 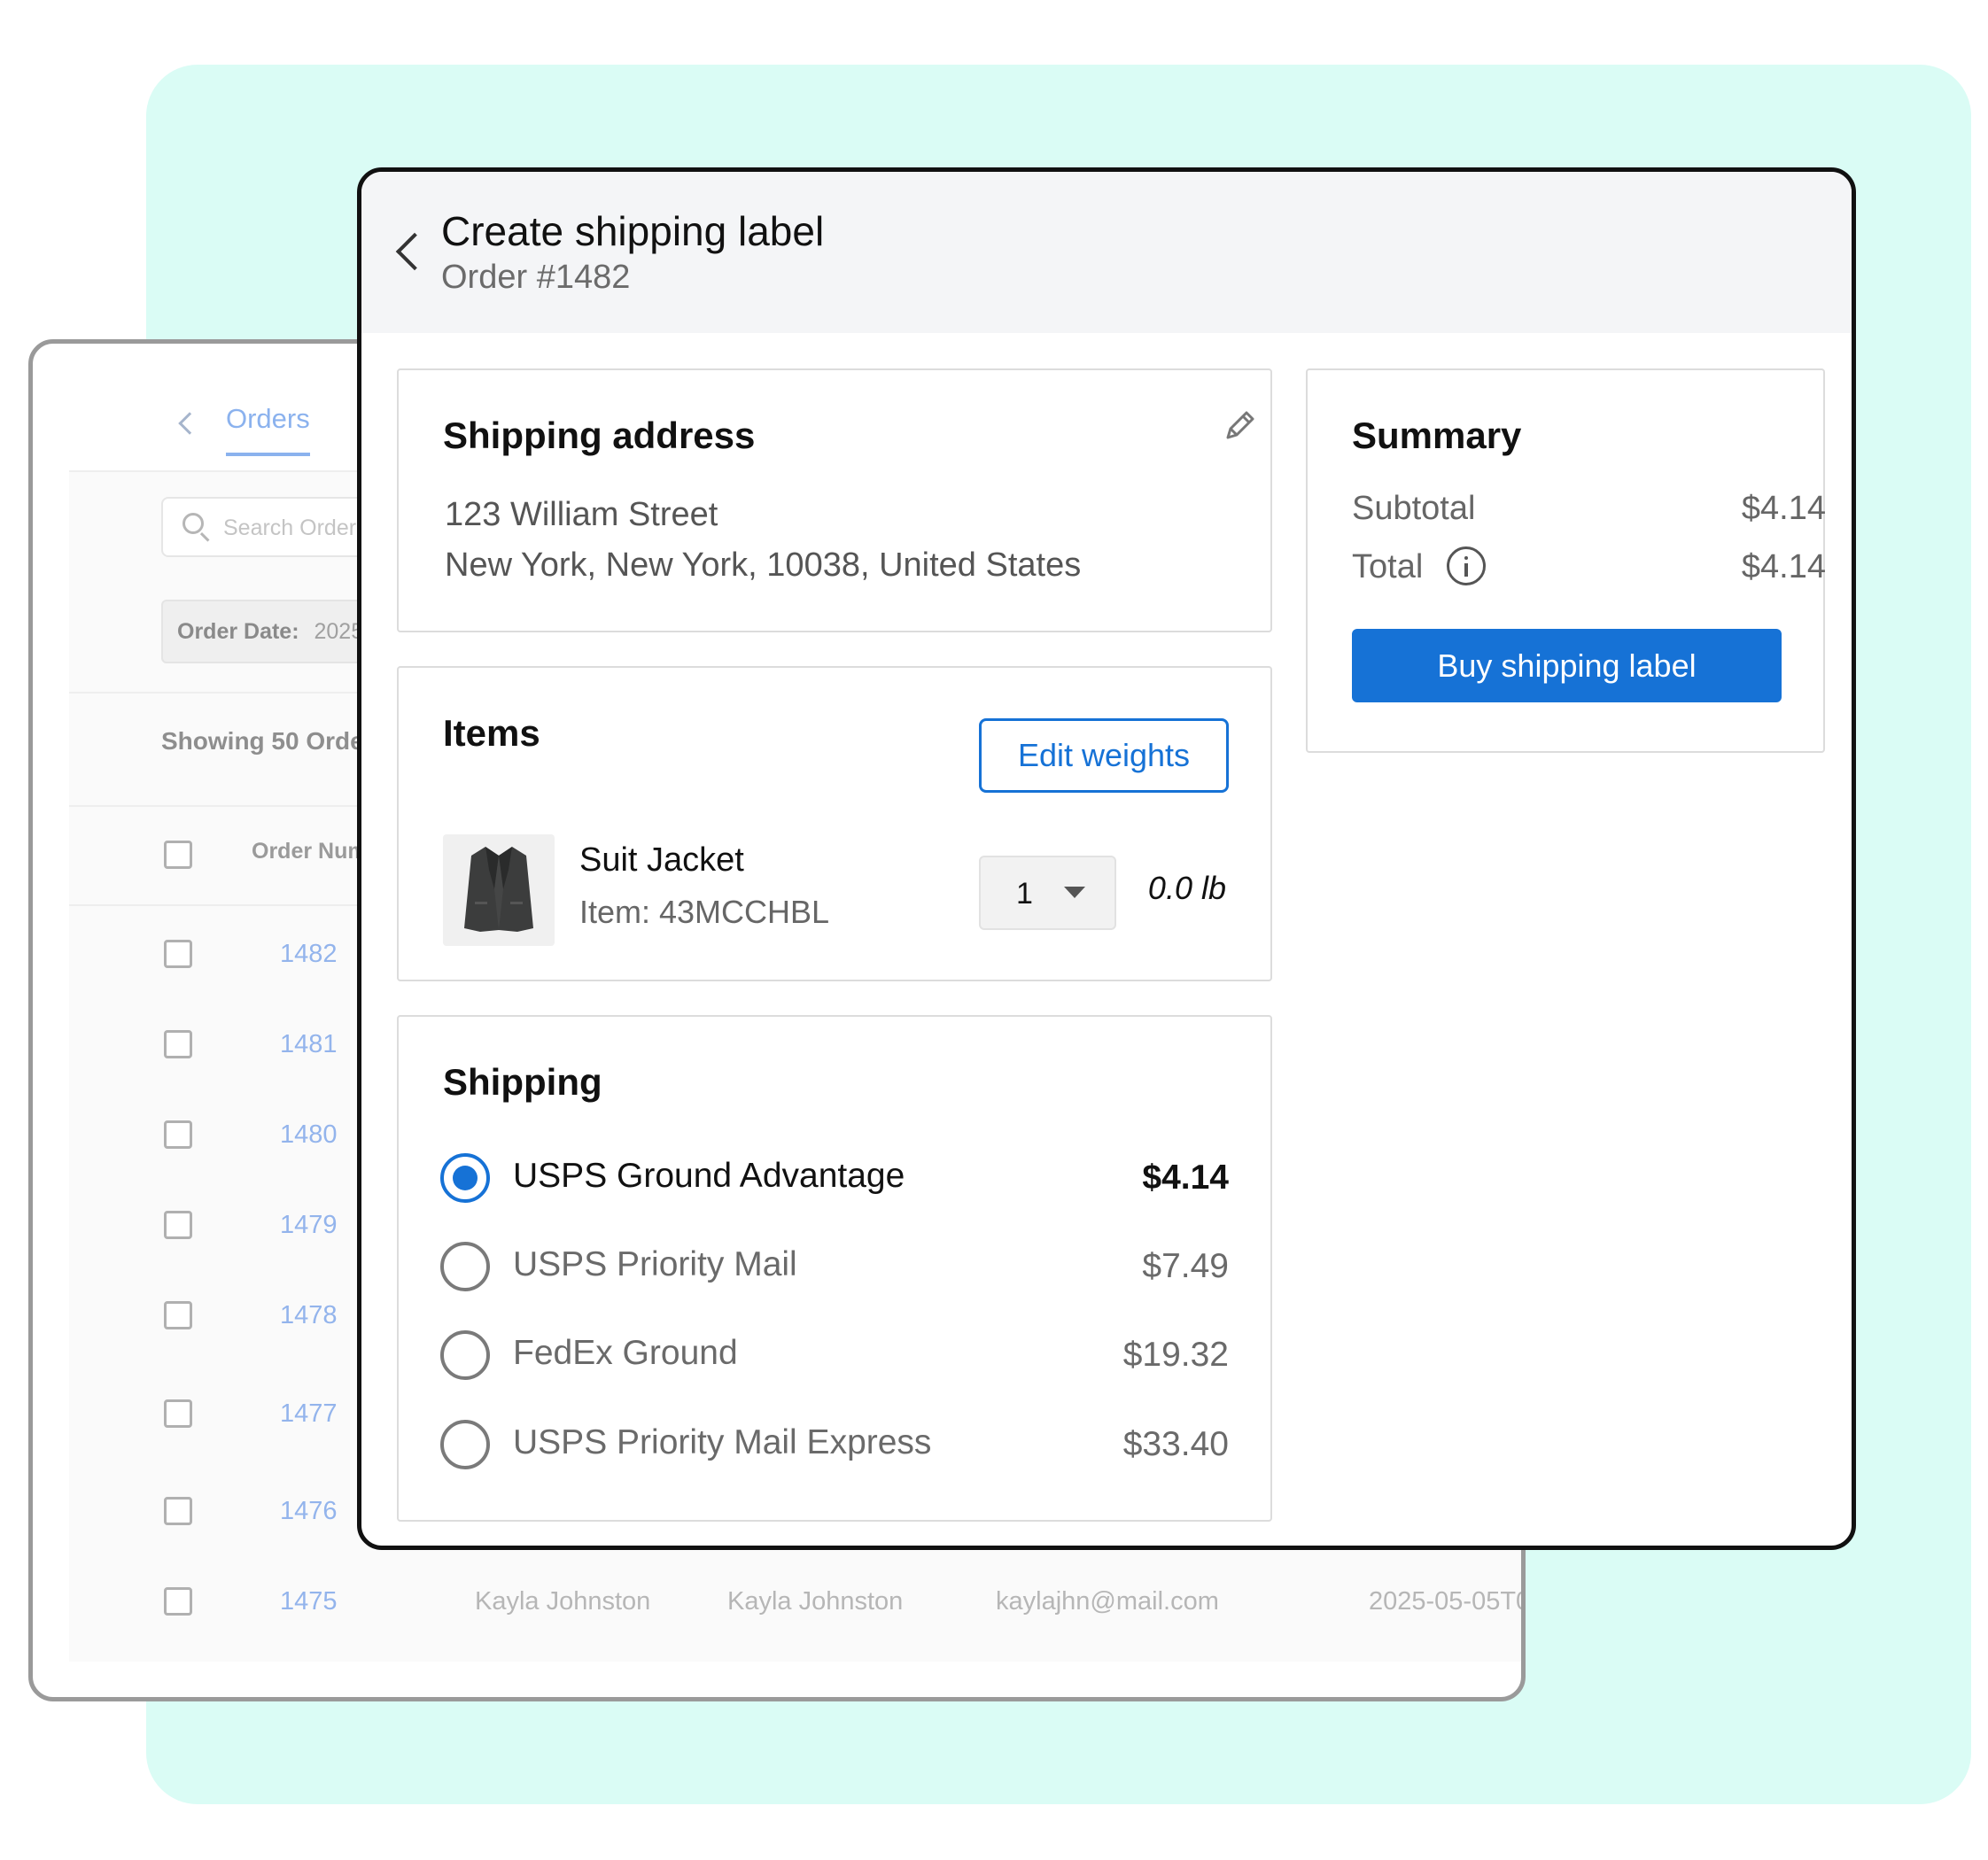 I want to click on quantity-select: 1, so click(x=1047, y=893).